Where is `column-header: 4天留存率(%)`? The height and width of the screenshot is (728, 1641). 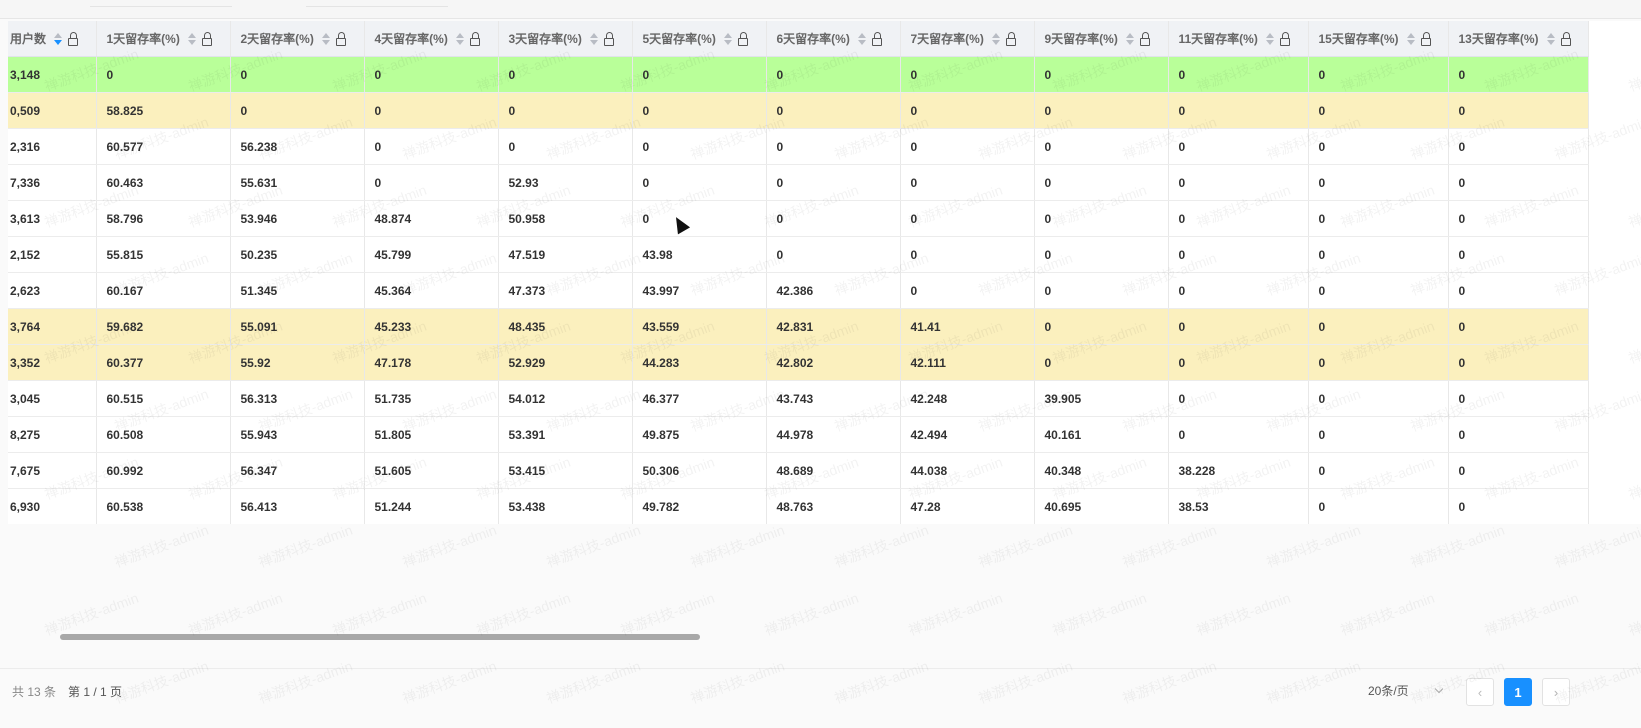 column-header: 4天留存率(%) is located at coordinates (431, 39).